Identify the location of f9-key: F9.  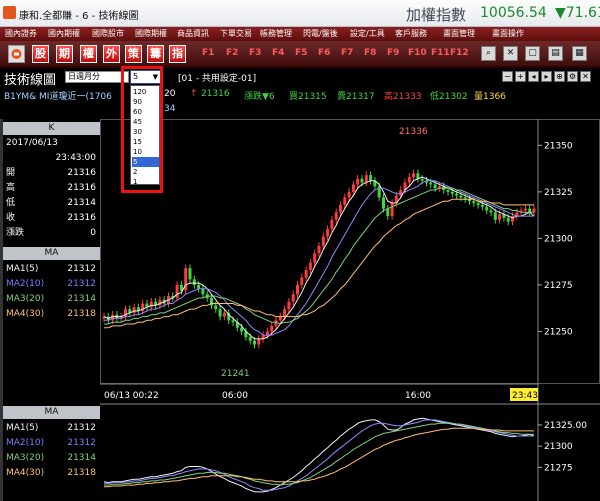
(393, 53).